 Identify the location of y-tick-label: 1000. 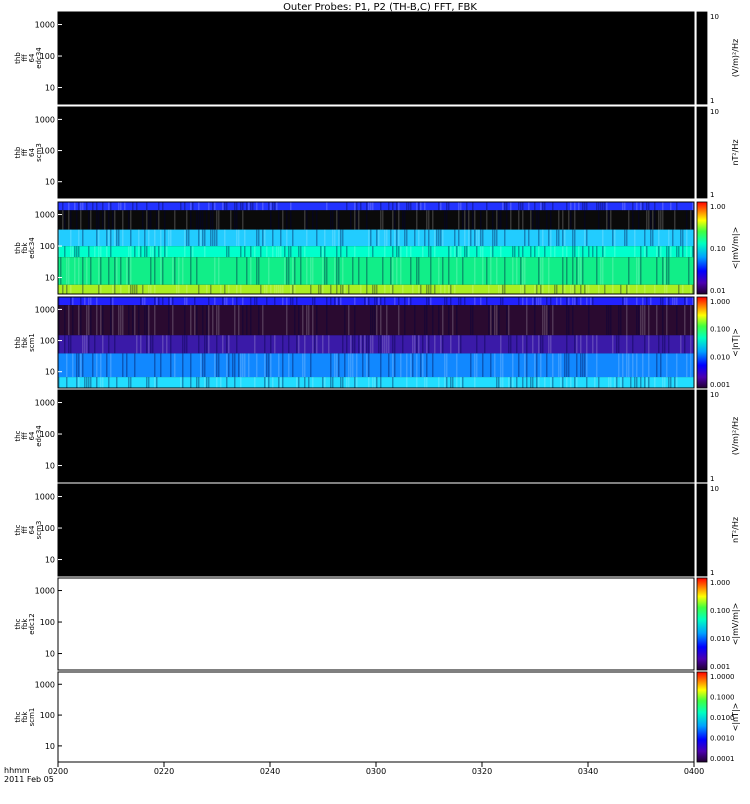
(45, 25).